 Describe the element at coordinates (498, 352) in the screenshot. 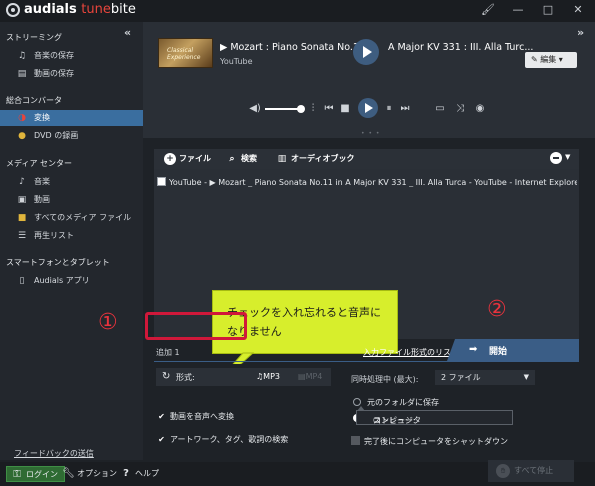

I see `start-label: 開始` at that location.